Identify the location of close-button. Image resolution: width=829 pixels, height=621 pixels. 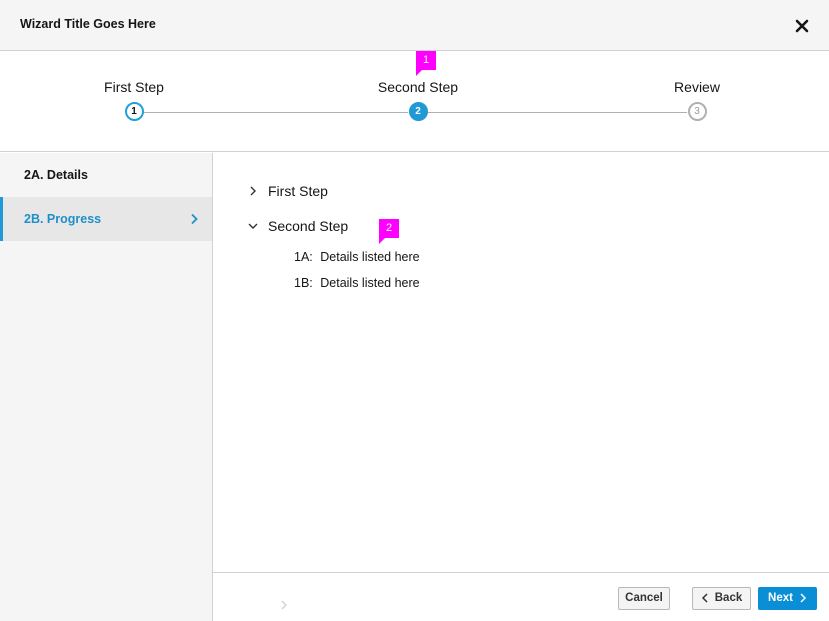
(802, 26).